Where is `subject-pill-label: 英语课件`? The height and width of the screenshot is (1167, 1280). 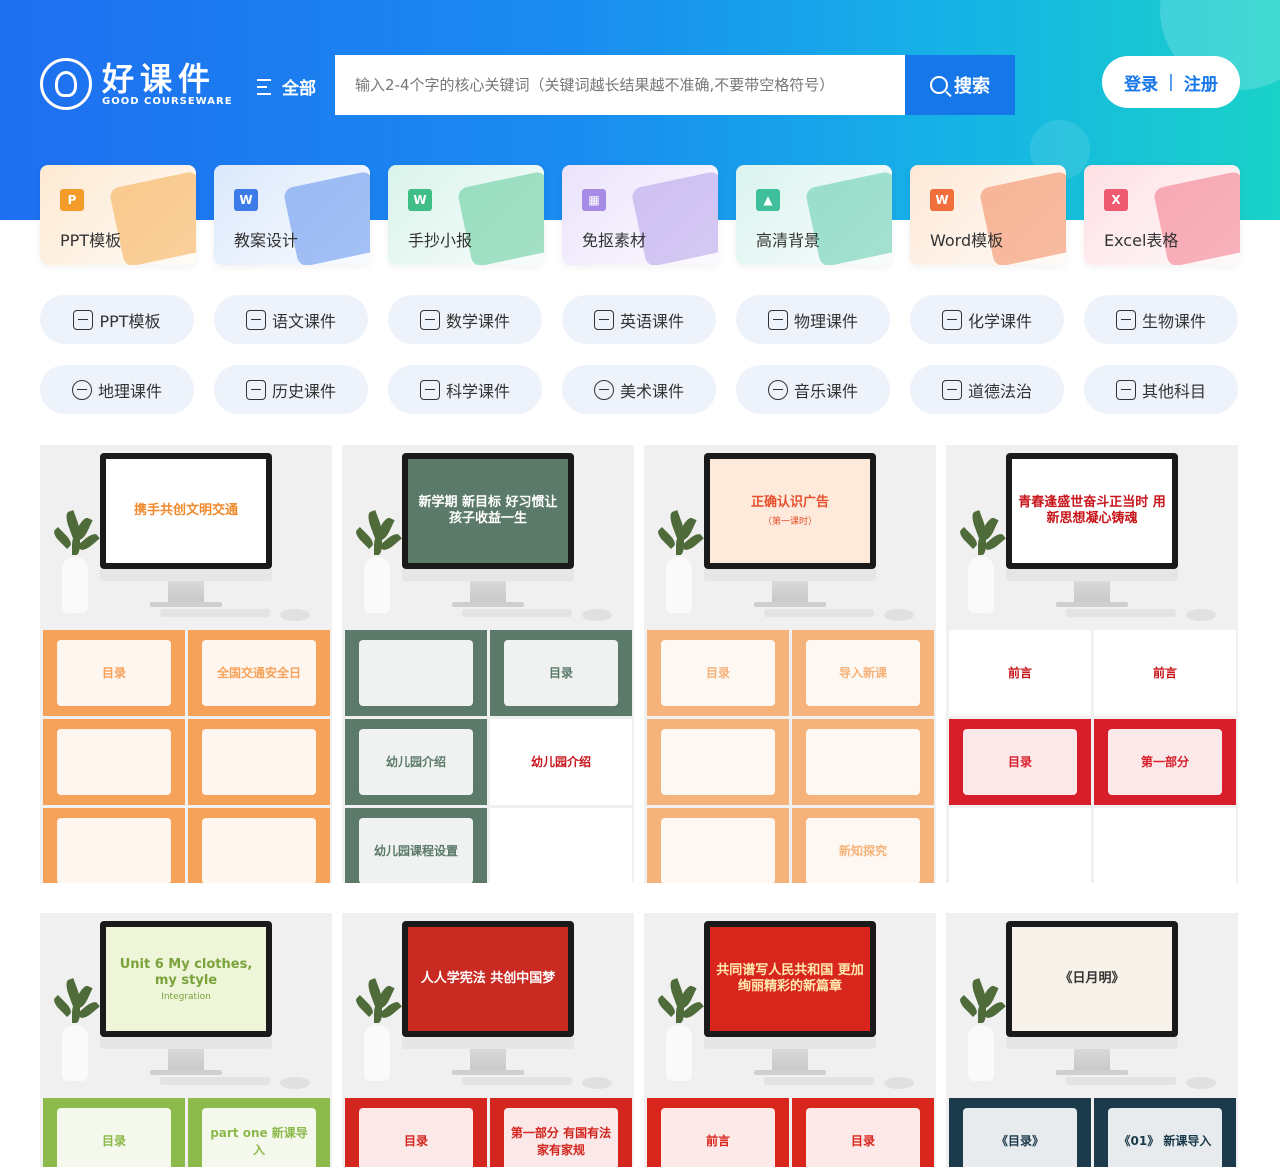 subject-pill-label: 英语课件 is located at coordinates (651, 321).